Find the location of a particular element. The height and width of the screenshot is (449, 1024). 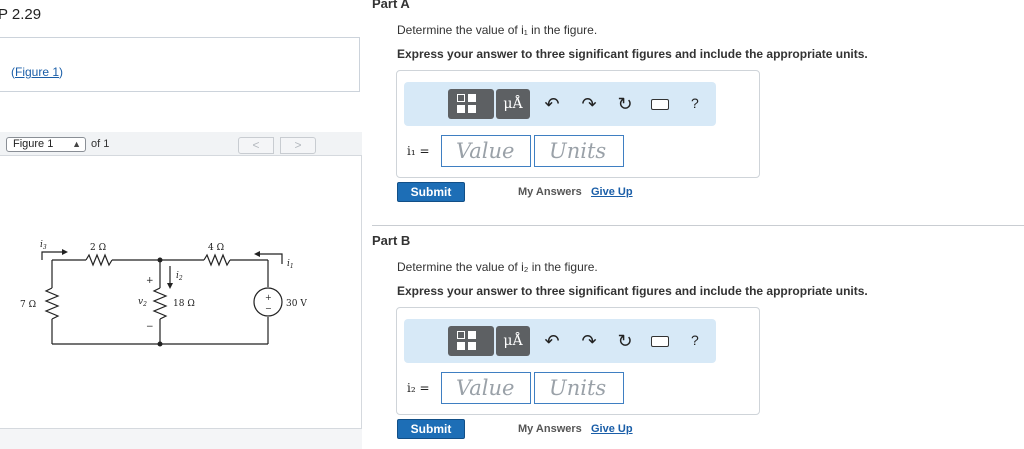

problem-title: P 2.29 is located at coordinates (21, 14).